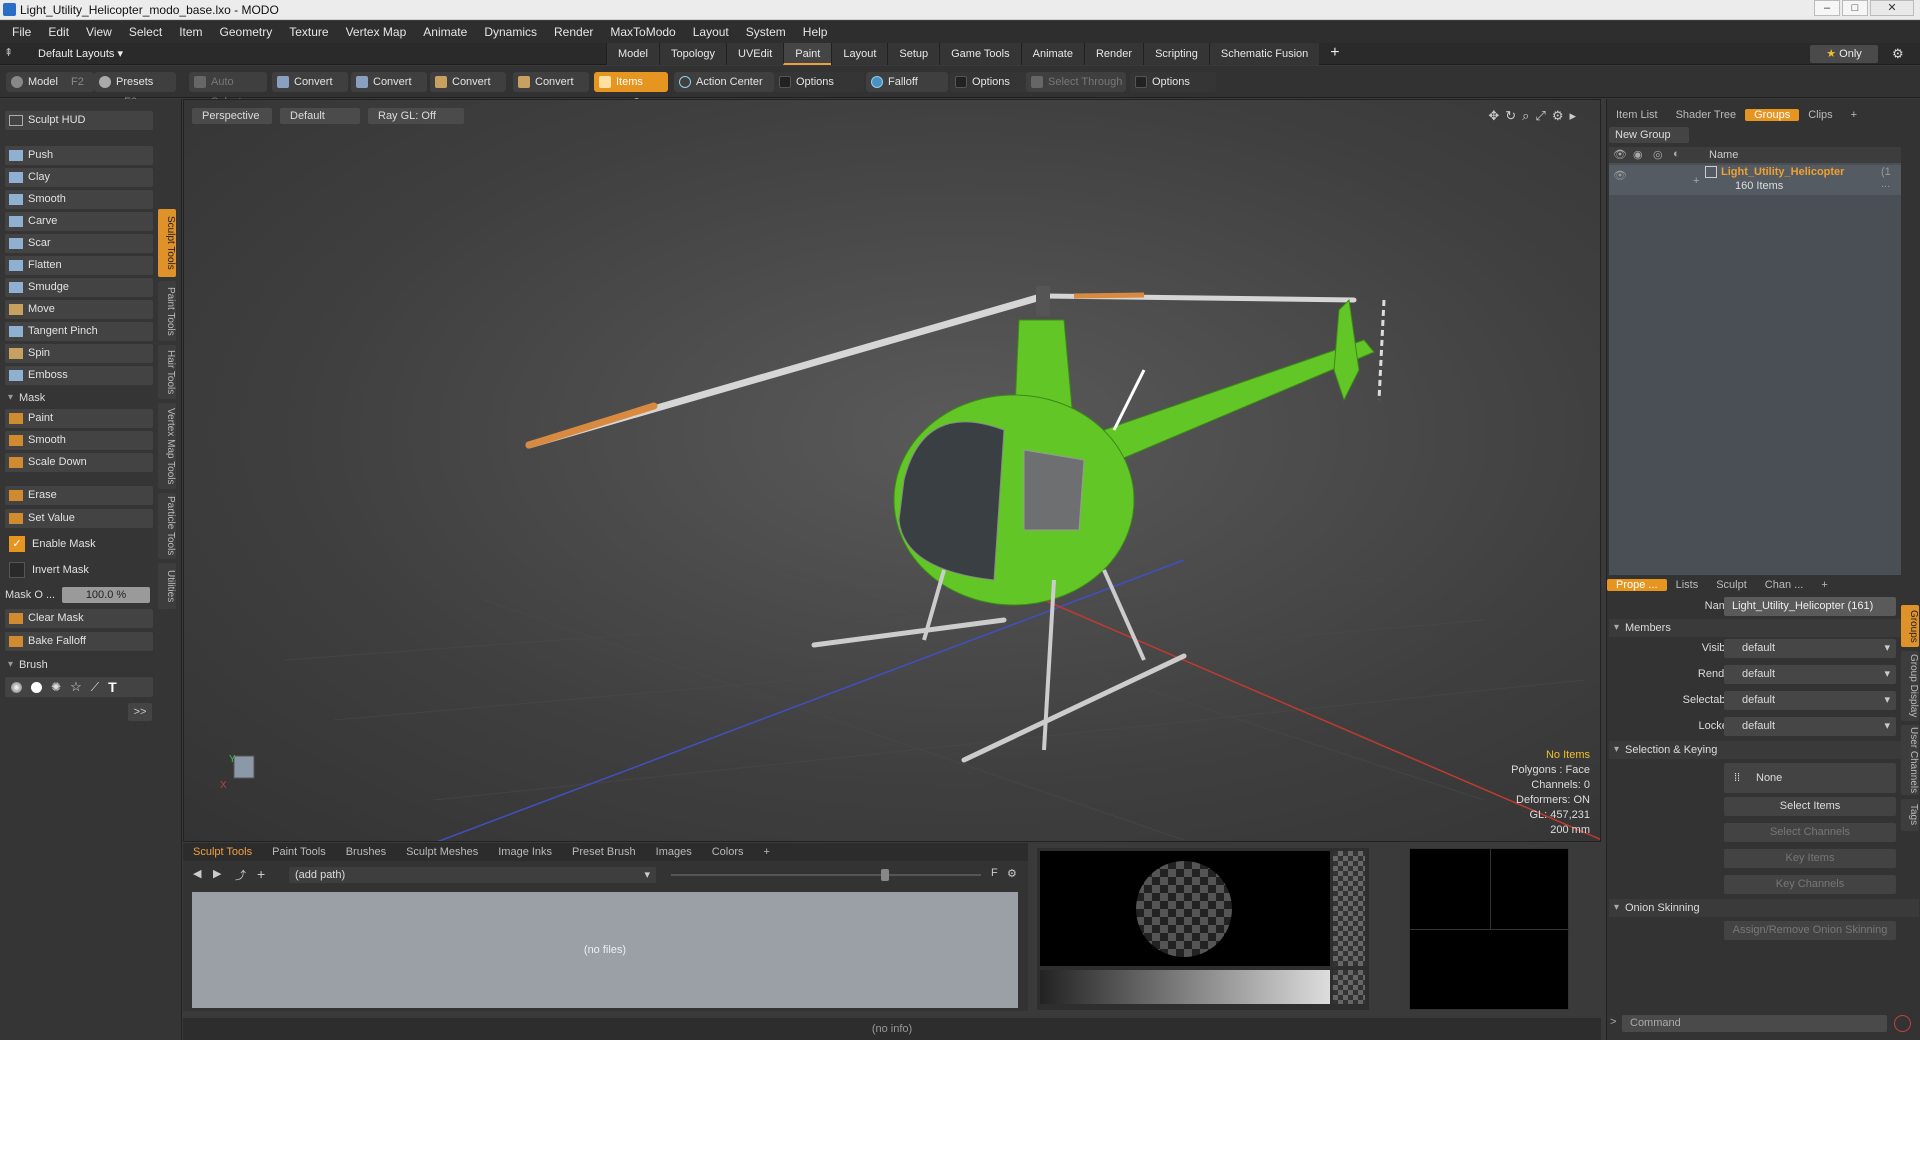 Image resolution: width=1920 pixels, height=1158 pixels. I want to click on mask-opacity-field: 100.0 %, so click(106, 595).